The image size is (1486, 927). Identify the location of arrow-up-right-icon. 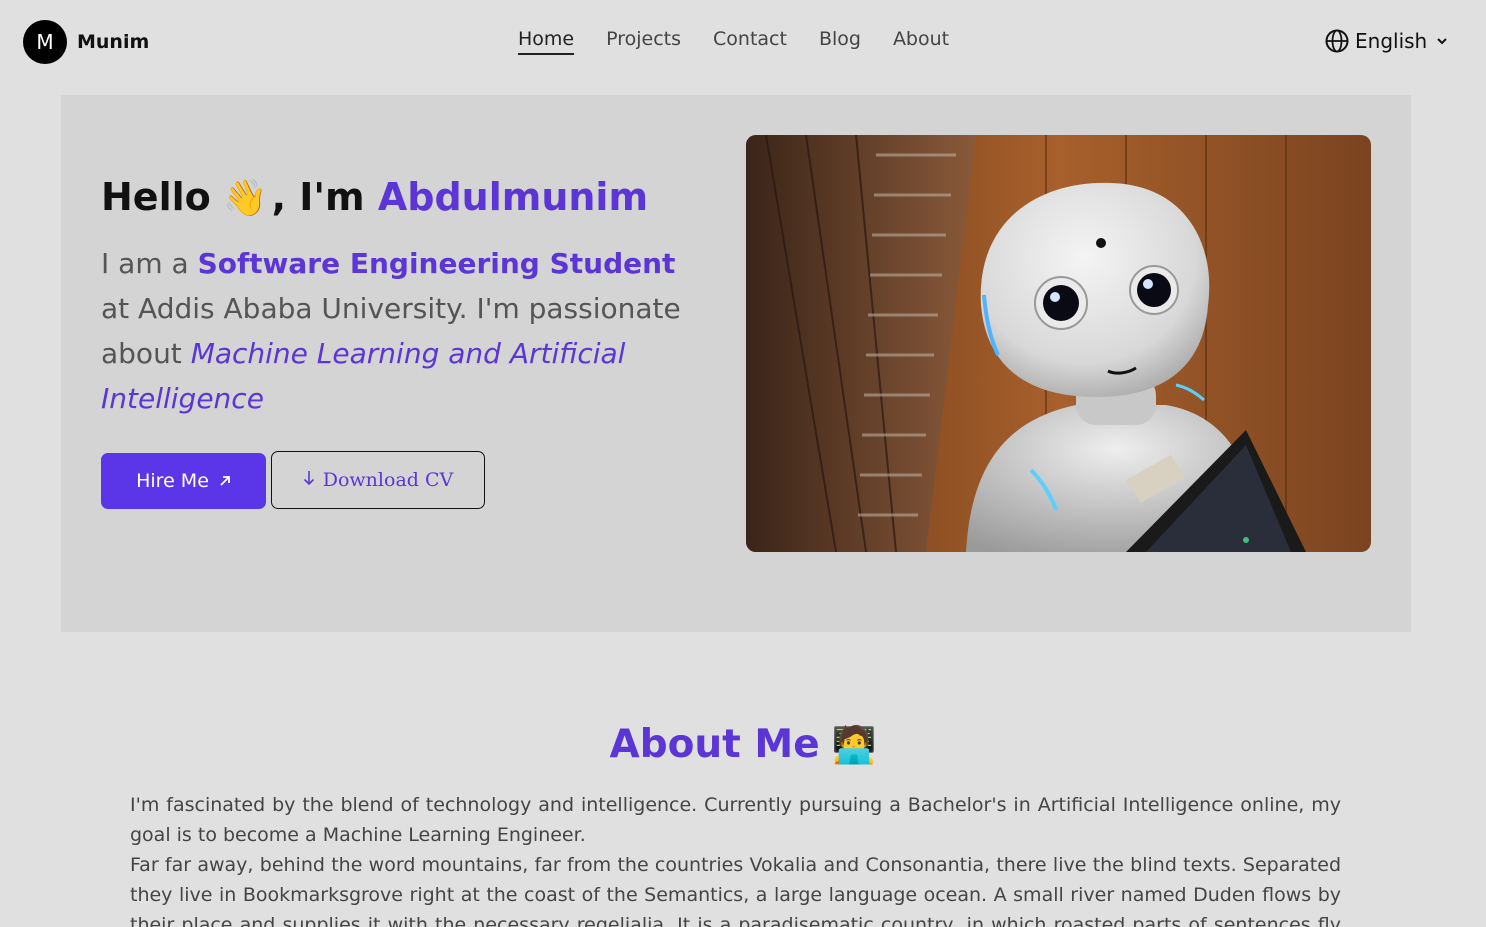
(225, 481).